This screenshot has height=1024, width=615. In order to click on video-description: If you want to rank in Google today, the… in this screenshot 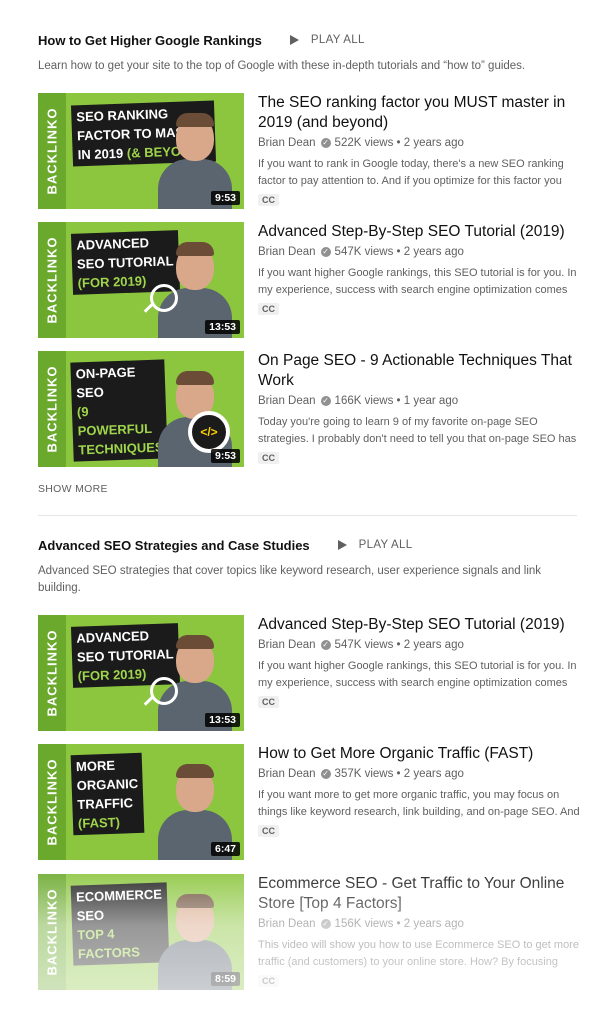, I will do `click(411, 172)`.